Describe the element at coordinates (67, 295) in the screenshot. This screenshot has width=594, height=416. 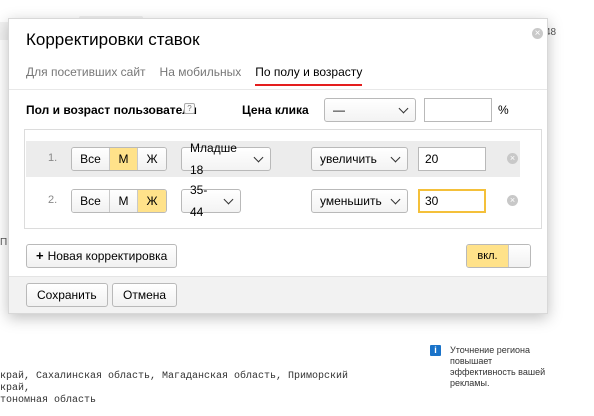
I see `save-button: Сохранить` at that location.